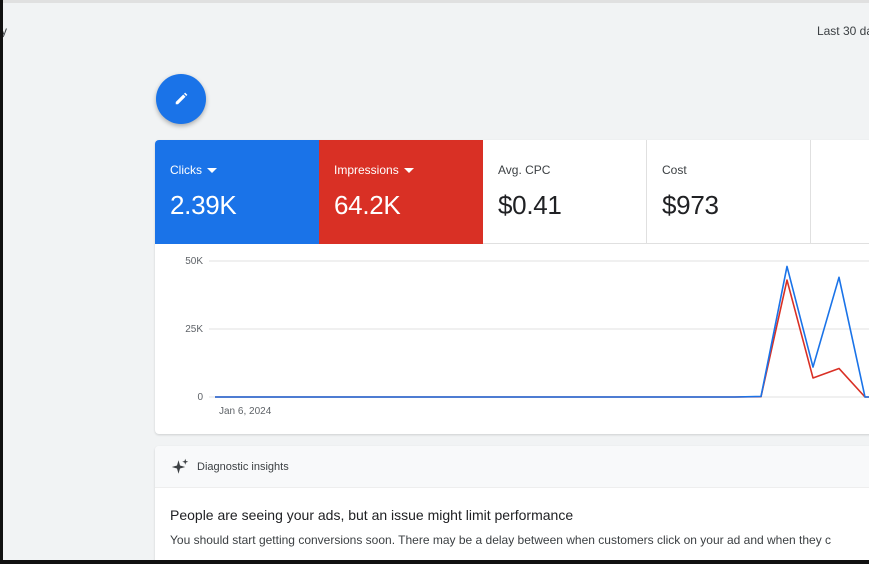 The image size is (869, 564). Describe the element at coordinates (690, 205) in the screenshot. I see `metric-value: $973` at that location.